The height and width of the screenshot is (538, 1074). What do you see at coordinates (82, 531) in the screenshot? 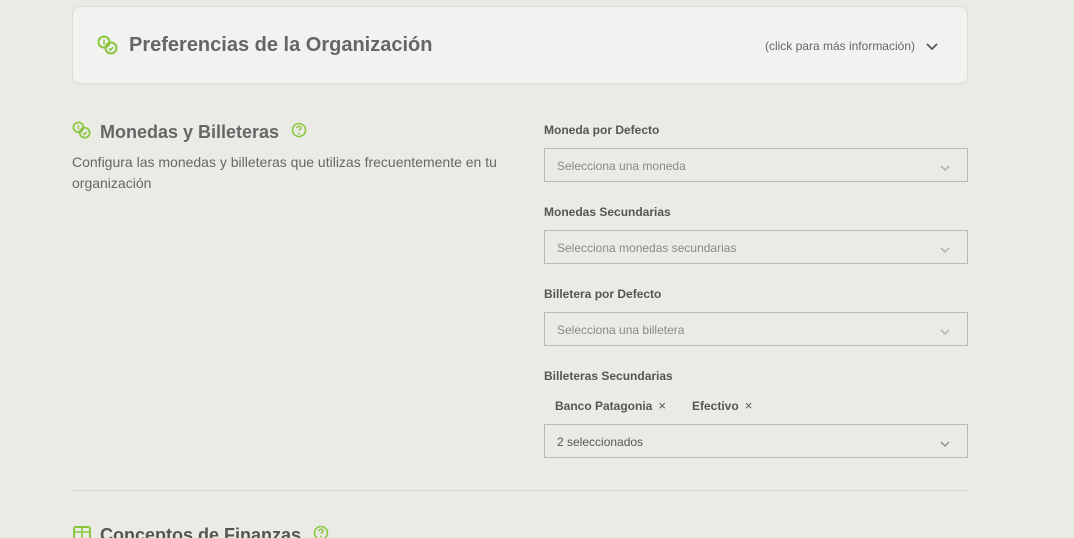
I see `box-icon` at bounding box center [82, 531].